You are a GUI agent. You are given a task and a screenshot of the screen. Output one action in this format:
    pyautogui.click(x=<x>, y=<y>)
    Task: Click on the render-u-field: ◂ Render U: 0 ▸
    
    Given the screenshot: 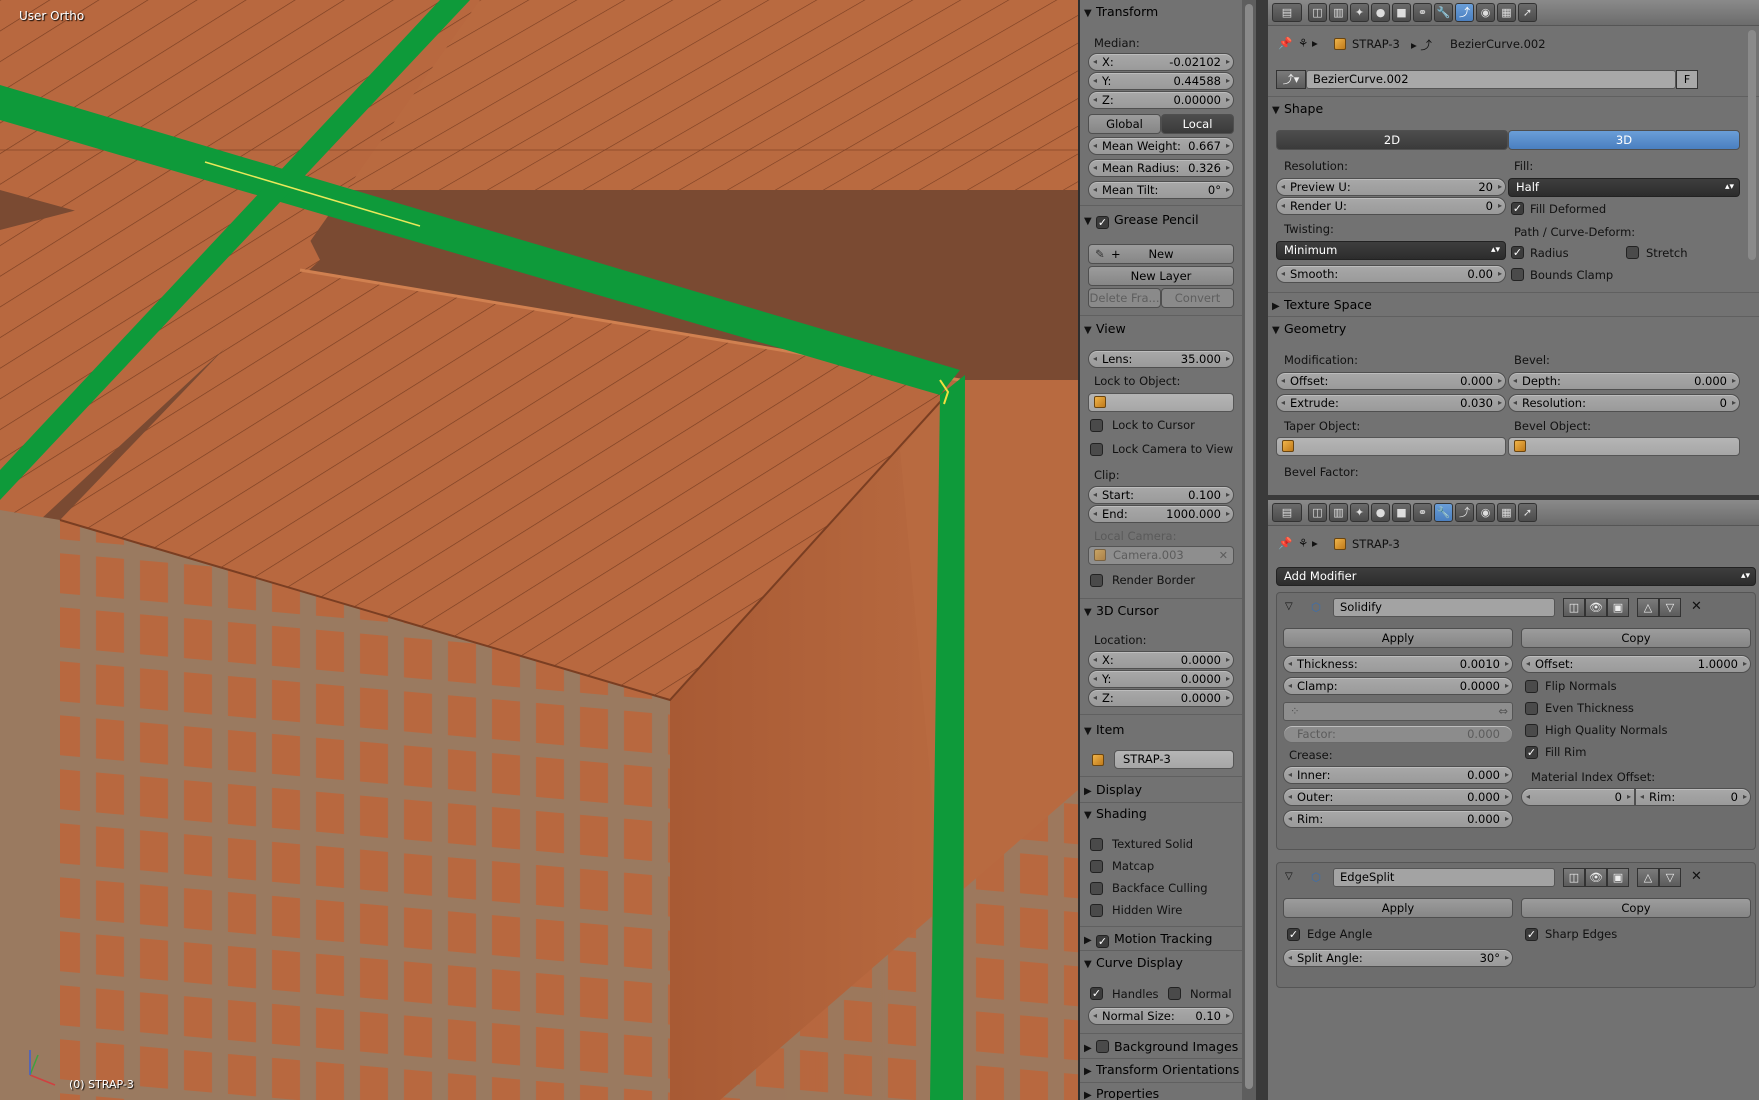 What is the action you would take?
    pyautogui.click(x=1391, y=206)
    